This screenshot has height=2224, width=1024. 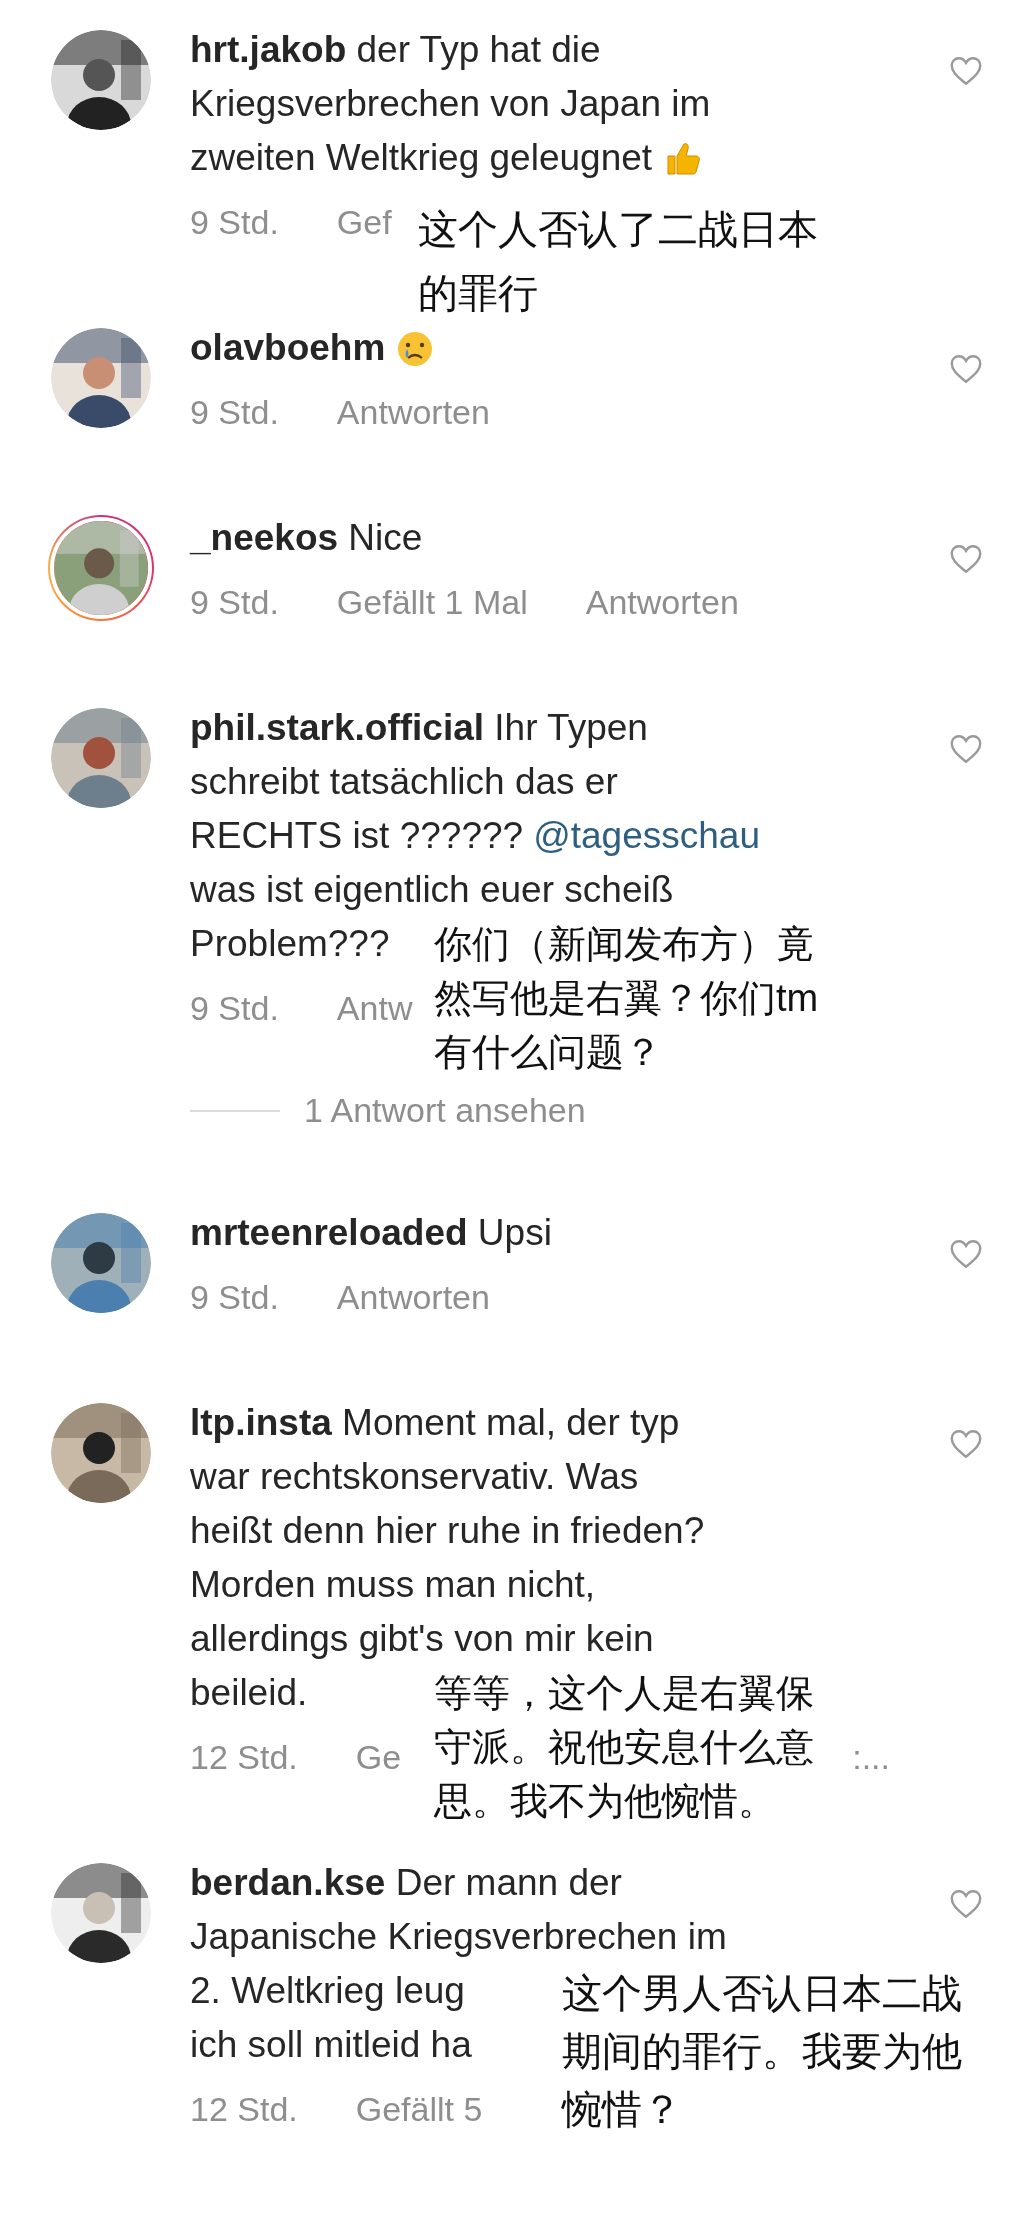 What do you see at coordinates (371, 1233) in the screenshot?
I see `comment-text: mrteenreloaded Upsi` at bounding box center [371, 1233].